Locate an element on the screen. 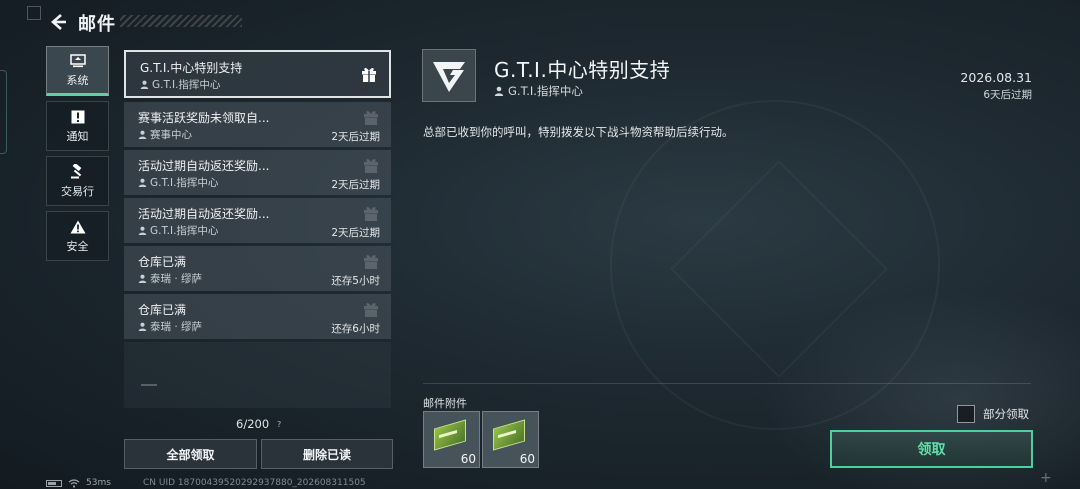 This screenshot has width=1080, height=489. claim-button: 领取 is located at coordinates (931, 449).